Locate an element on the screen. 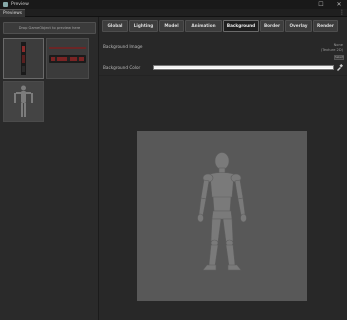  select-button: Select is located at coordinates (339, 57).